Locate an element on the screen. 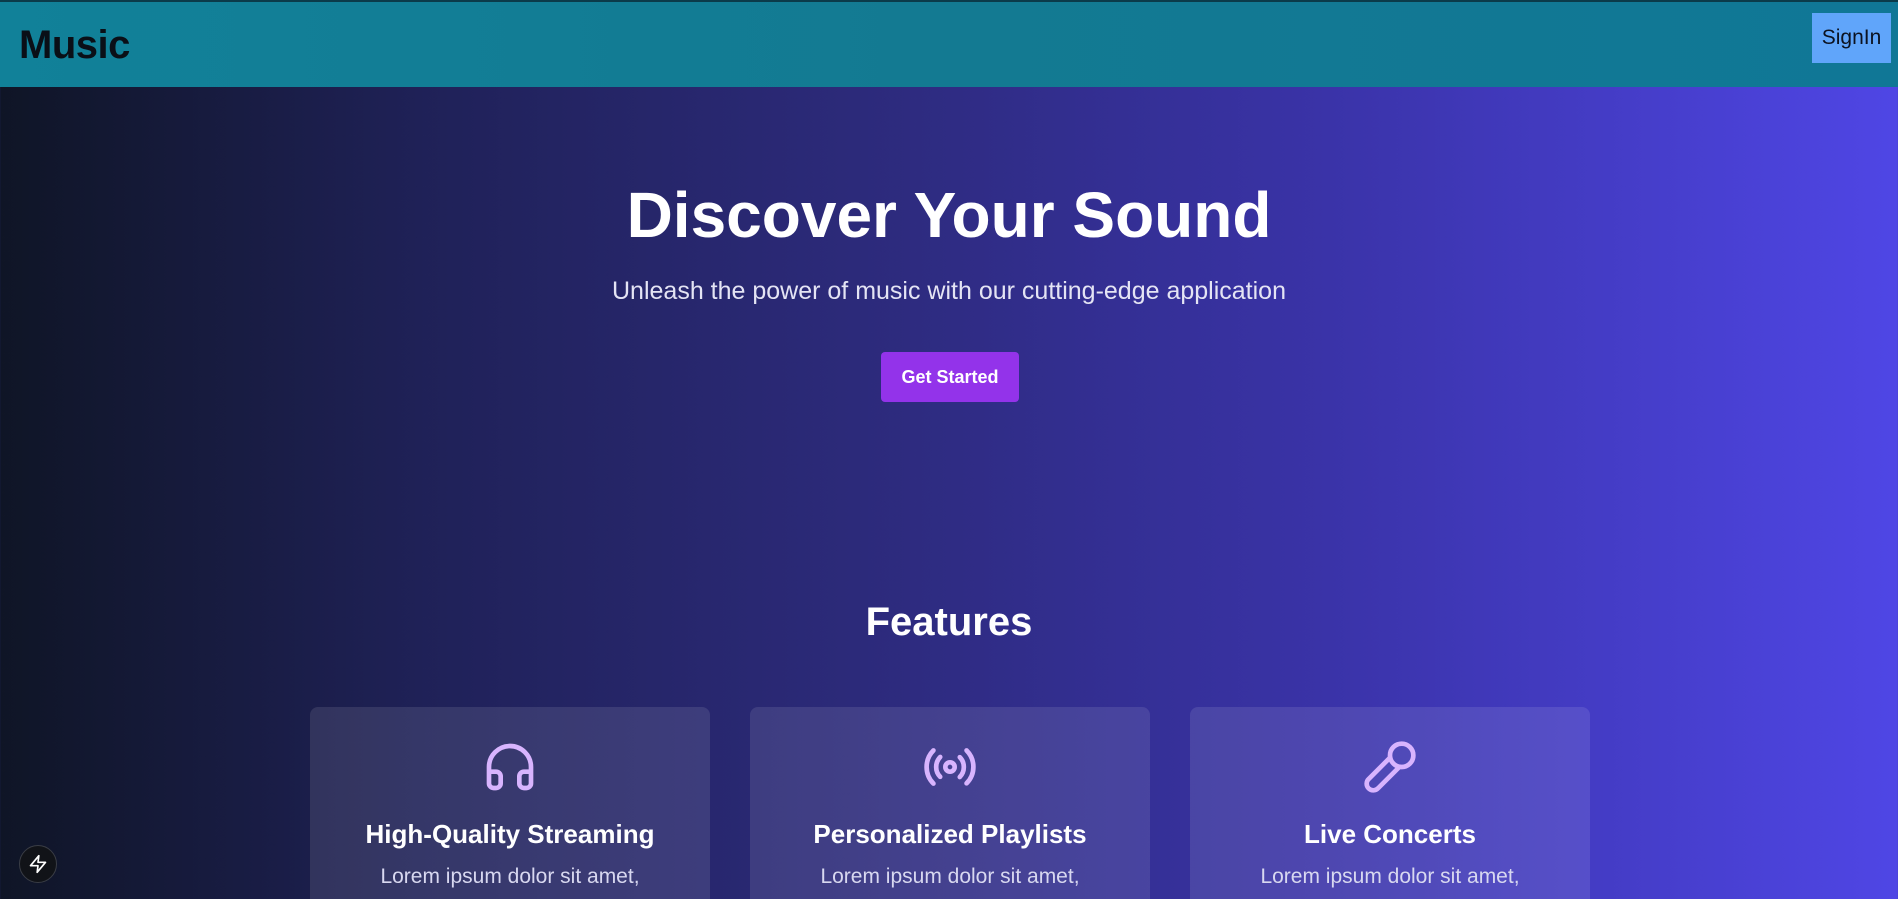 Image resolution: width=1898 pixels, height=899 pixels. get-started-button: Get Started is located at coordinates (950, 377).